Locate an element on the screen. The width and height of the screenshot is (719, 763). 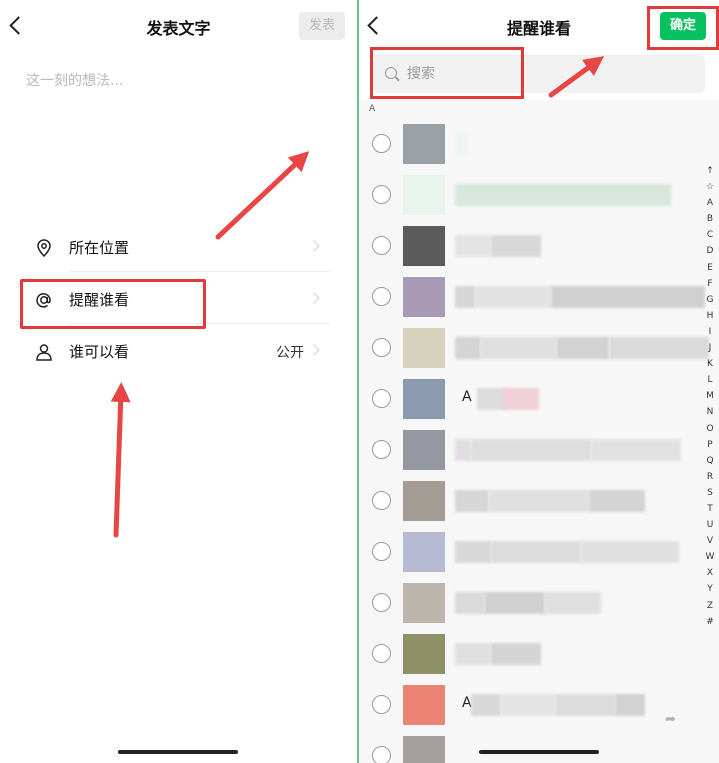
index-letter: N is located at coordinates (710, 412).